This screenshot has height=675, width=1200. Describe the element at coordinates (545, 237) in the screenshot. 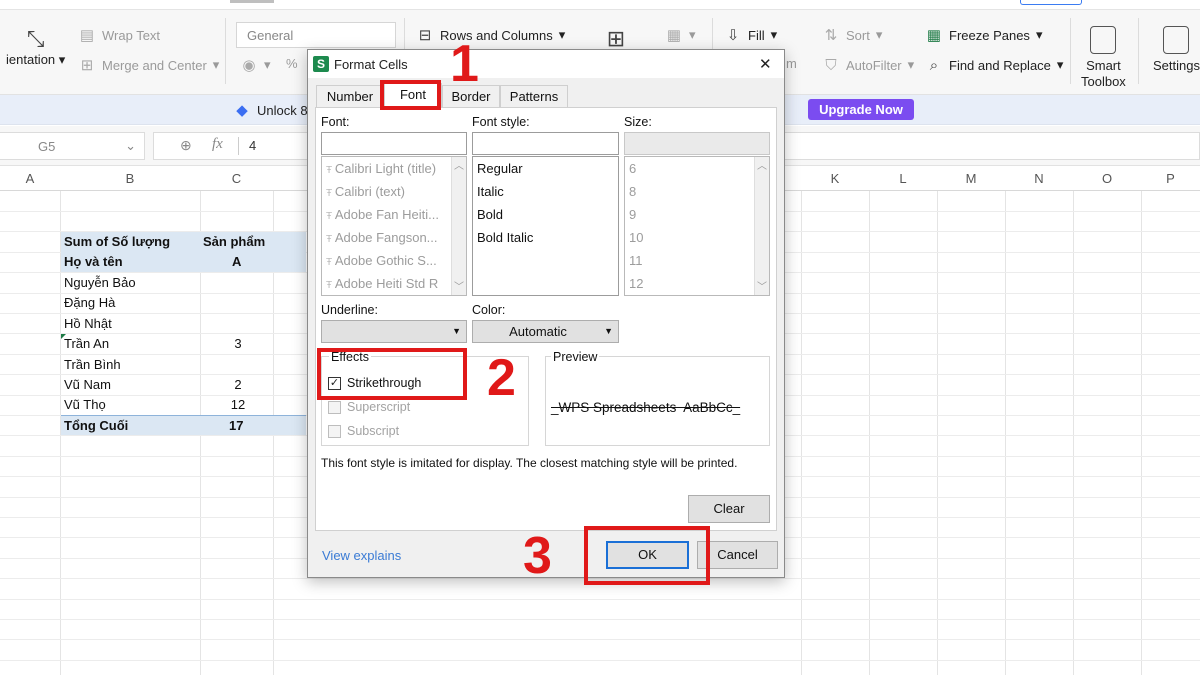

I see `style-list-item: Bold Italic` at that location.